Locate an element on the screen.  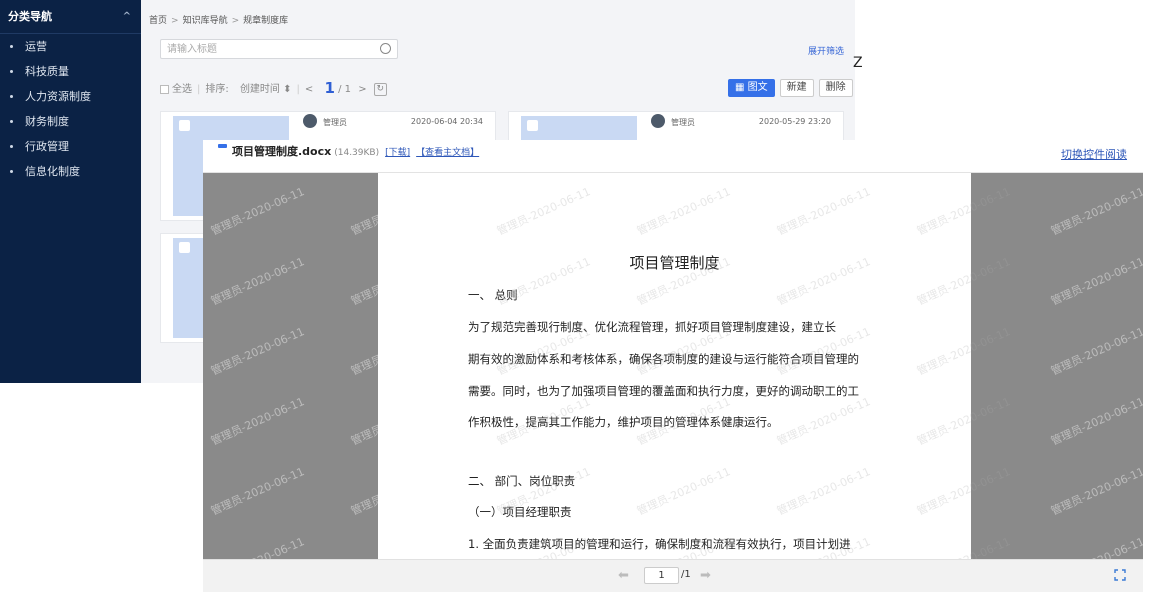
arrow-left-icon: ⬅ is located at coordinates (623, 575).